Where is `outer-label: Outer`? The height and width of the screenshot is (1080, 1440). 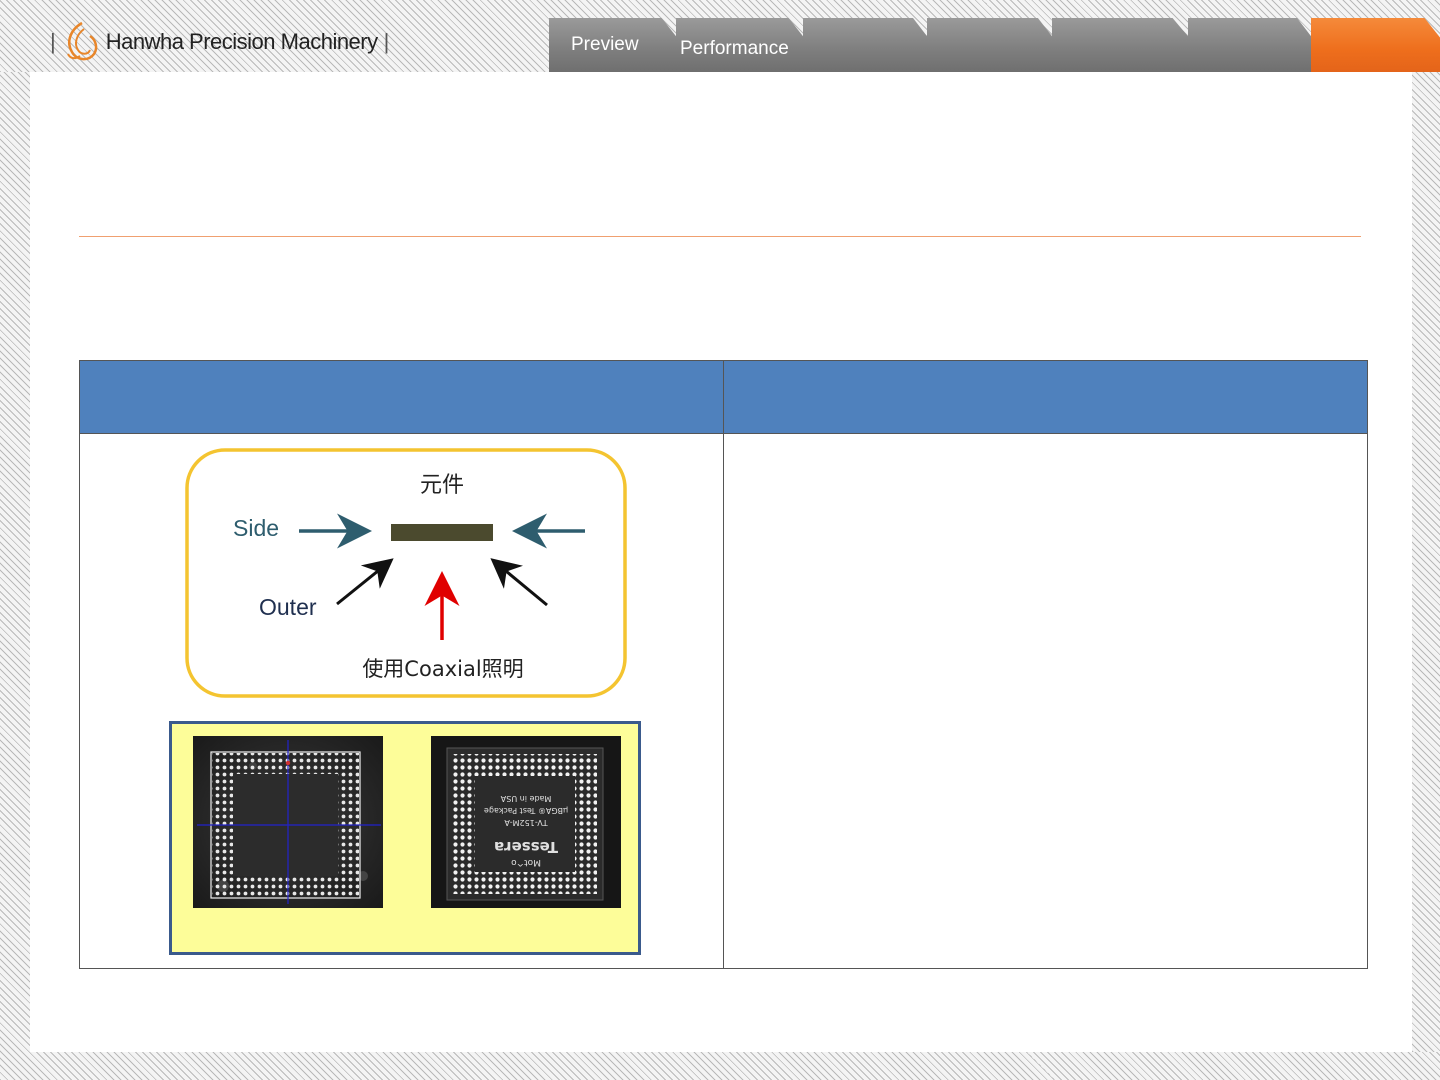
outer-label: Outer is located at coordinates (288, 607).